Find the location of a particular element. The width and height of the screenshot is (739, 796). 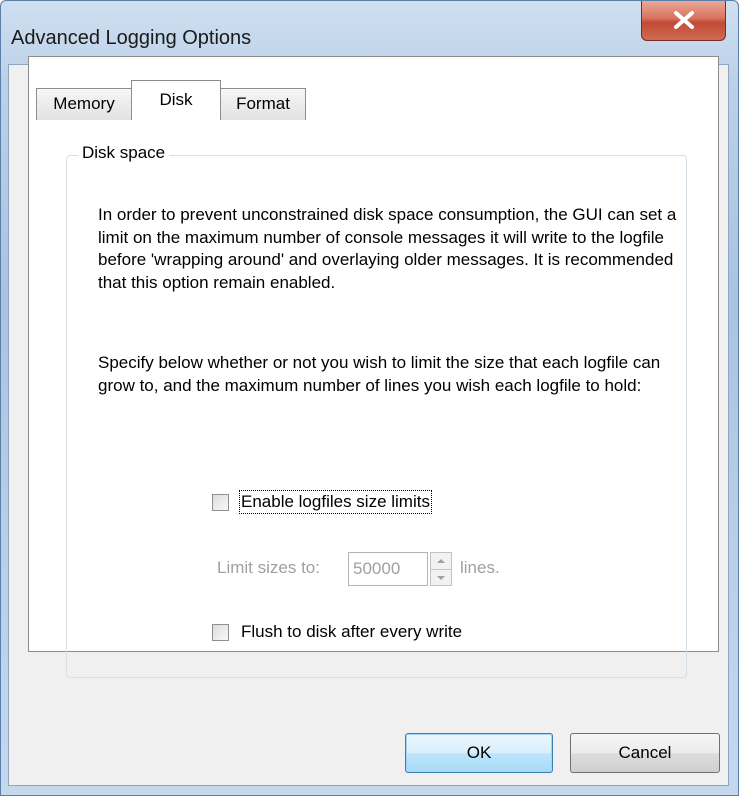

flush-checkbox is located at coordinates (220, 632).